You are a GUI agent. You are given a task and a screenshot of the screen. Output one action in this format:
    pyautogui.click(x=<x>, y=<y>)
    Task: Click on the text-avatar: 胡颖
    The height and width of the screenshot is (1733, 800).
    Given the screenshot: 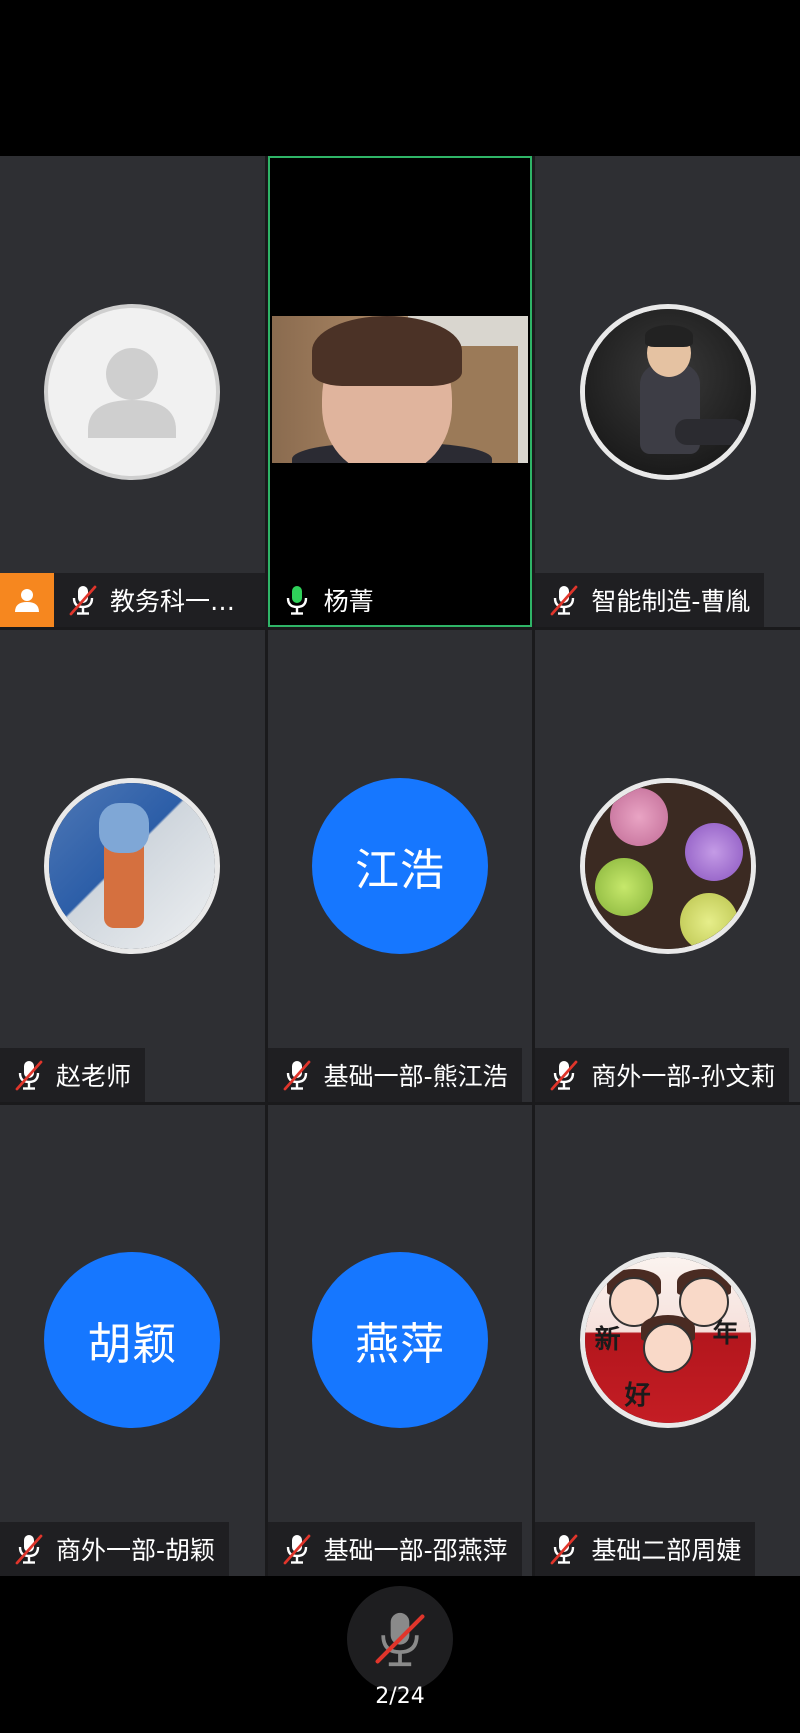 What is the action you would take?
    pyautogui.click(x=132, y=1340)
    